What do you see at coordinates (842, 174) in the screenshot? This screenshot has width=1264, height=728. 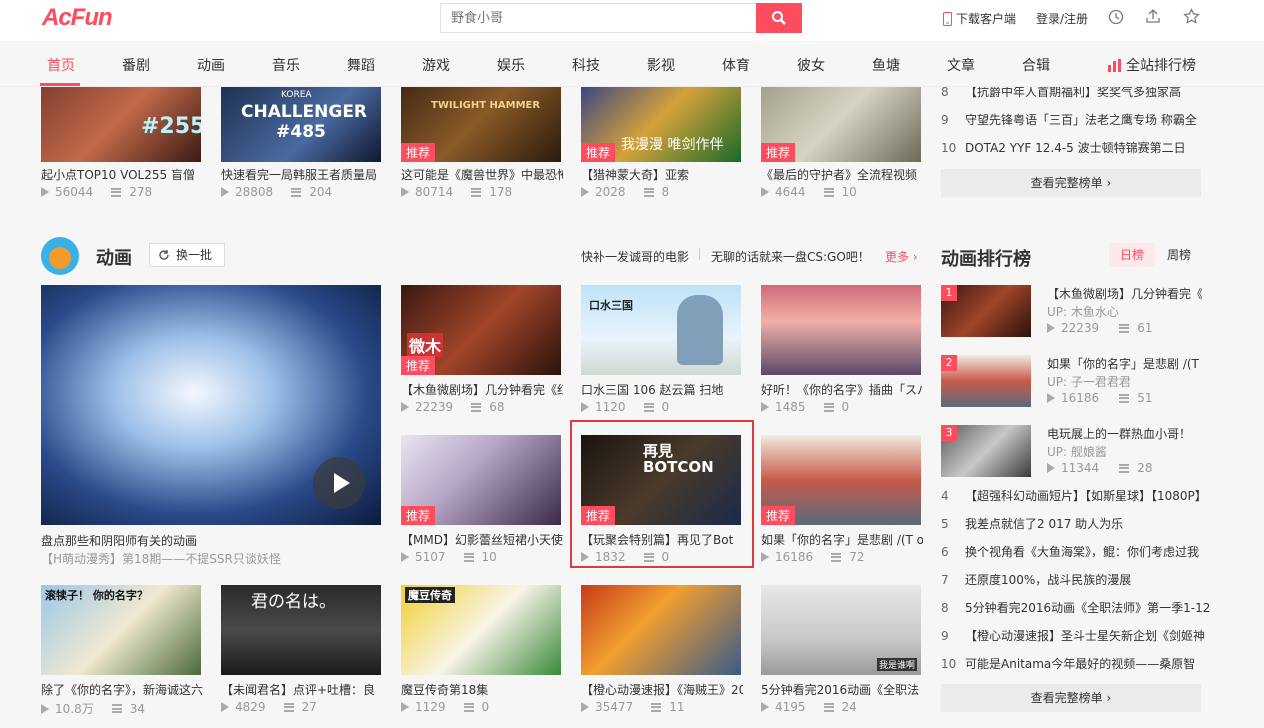 I see `video-title: 《最后的守护者》全流程视频` at bounding box center [842, 174].